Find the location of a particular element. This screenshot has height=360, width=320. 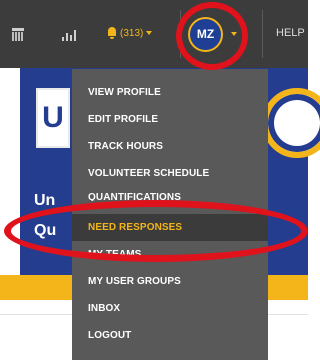

banner-title: Un Qu is located at coordinates (45, 216).